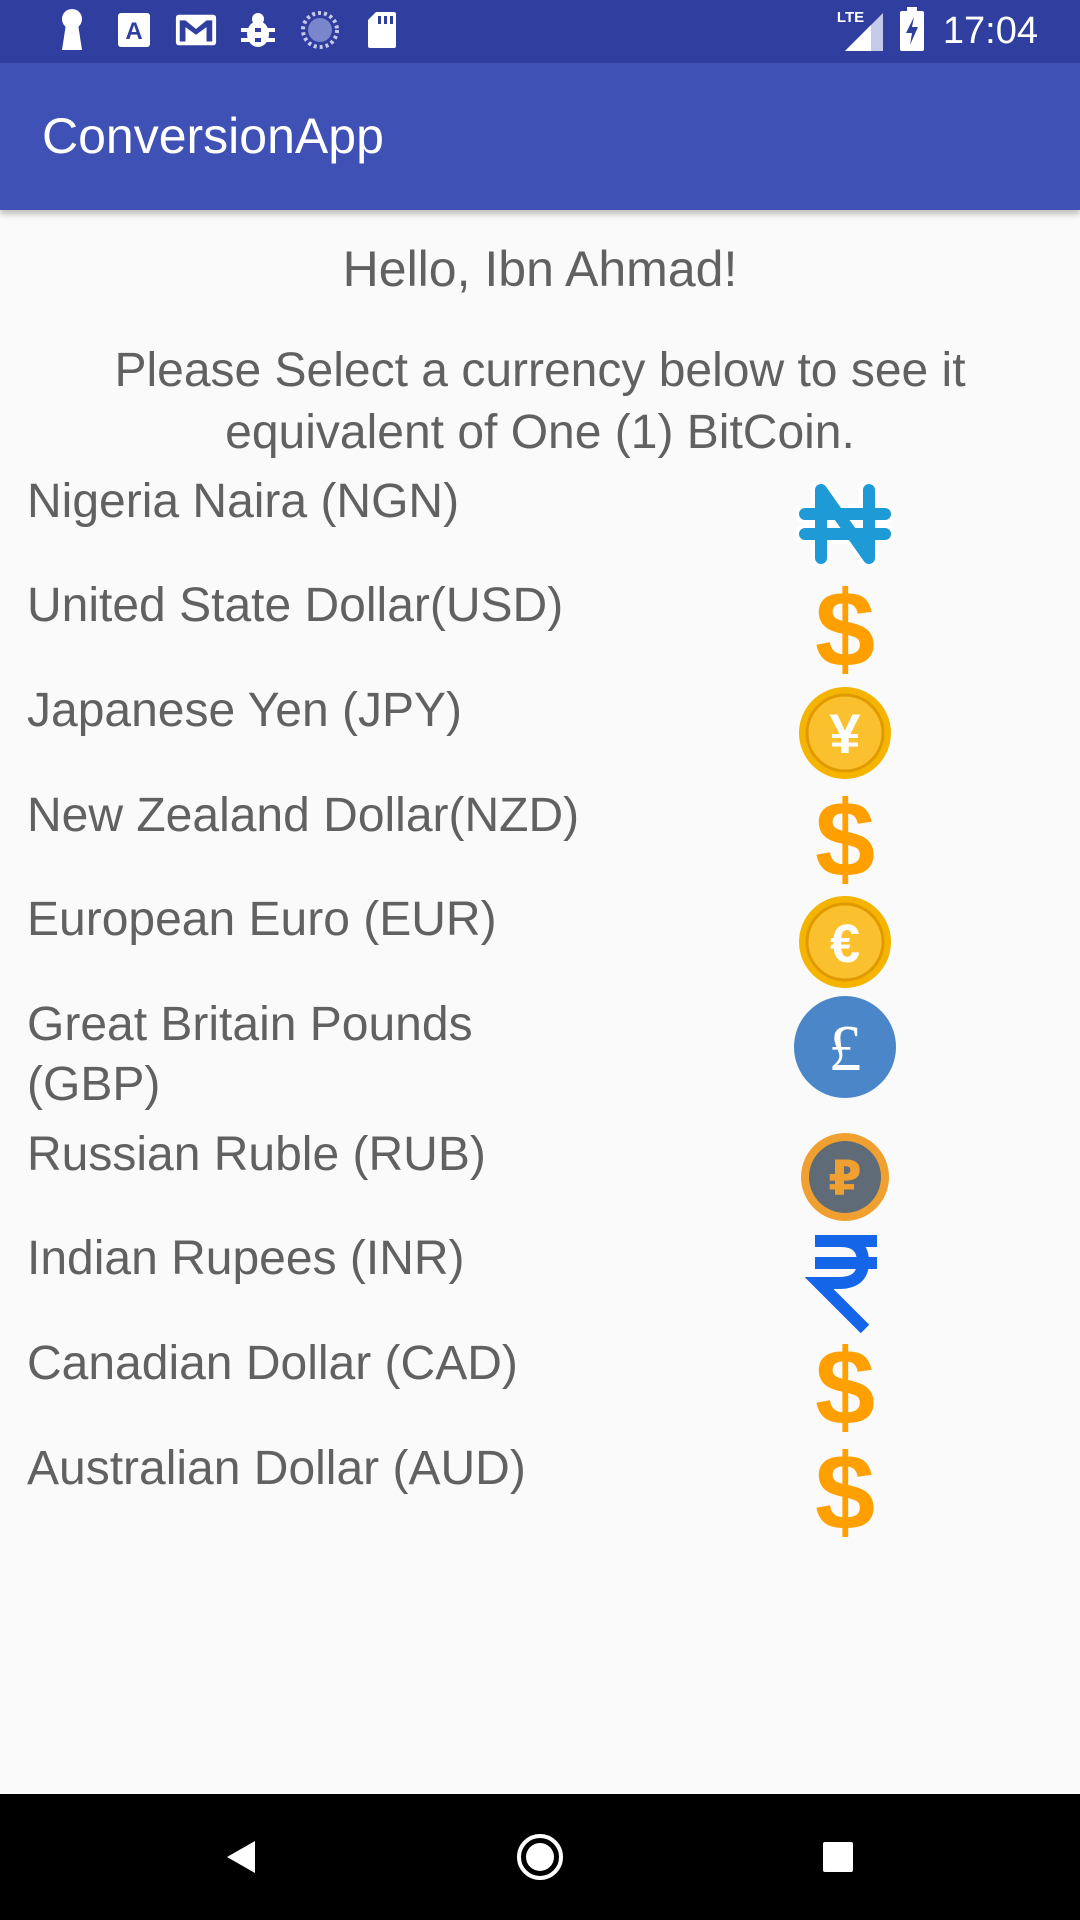  I want to click on currency-row-rub: Russian Ruble (RUB) ₽, so click(540, 1177).